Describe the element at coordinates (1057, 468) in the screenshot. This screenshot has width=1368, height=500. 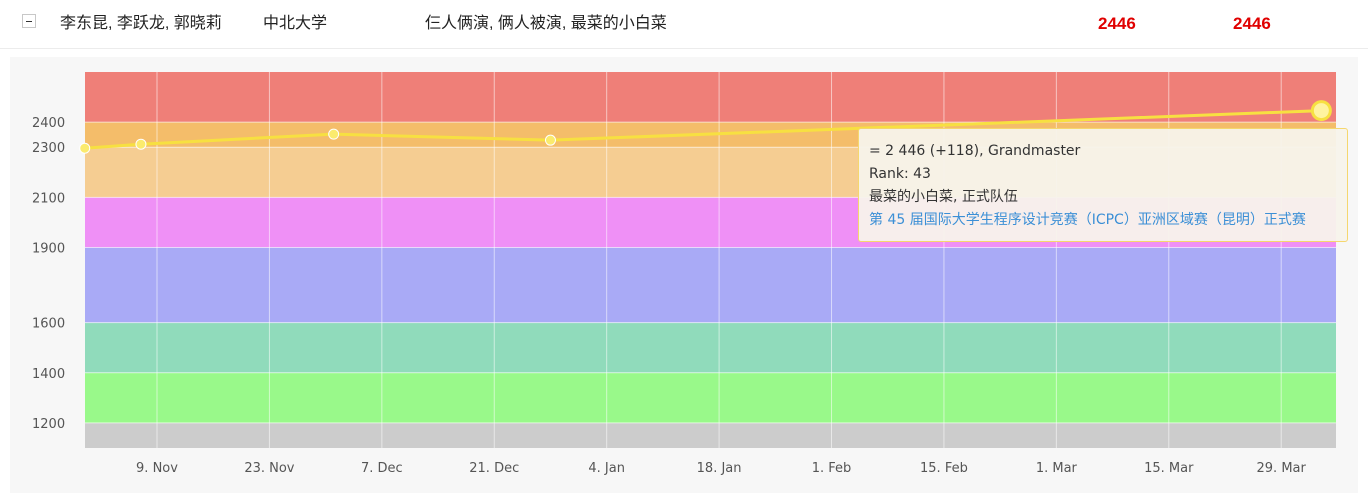
I see `x-tick-label: 1. Mar` at that location.